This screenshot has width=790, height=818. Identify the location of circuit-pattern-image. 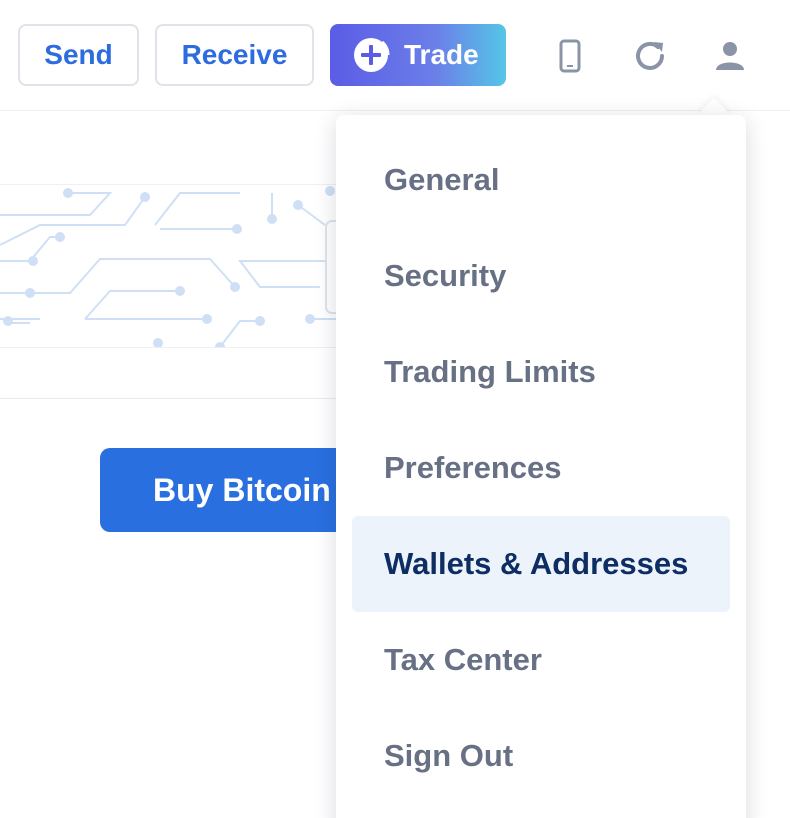
(175, 266).